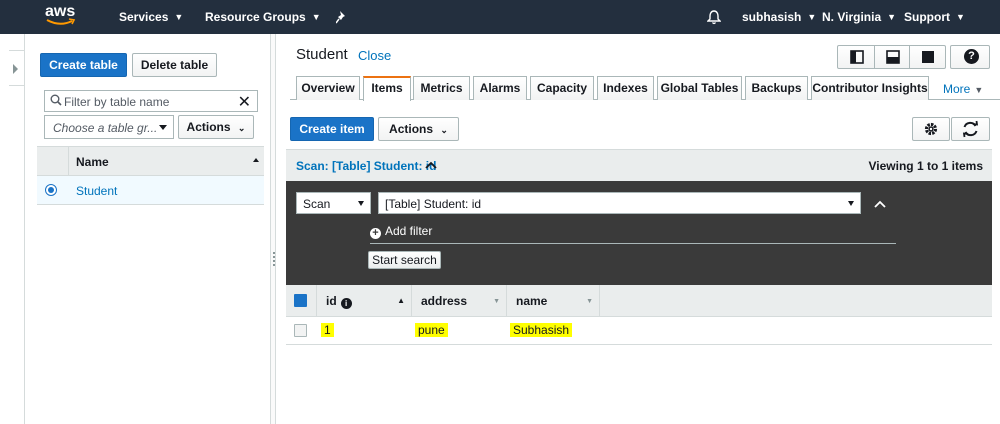 This screenshot has width=1000, height=424. I want to click on items-actions-label: Actions, so click(411, 129).